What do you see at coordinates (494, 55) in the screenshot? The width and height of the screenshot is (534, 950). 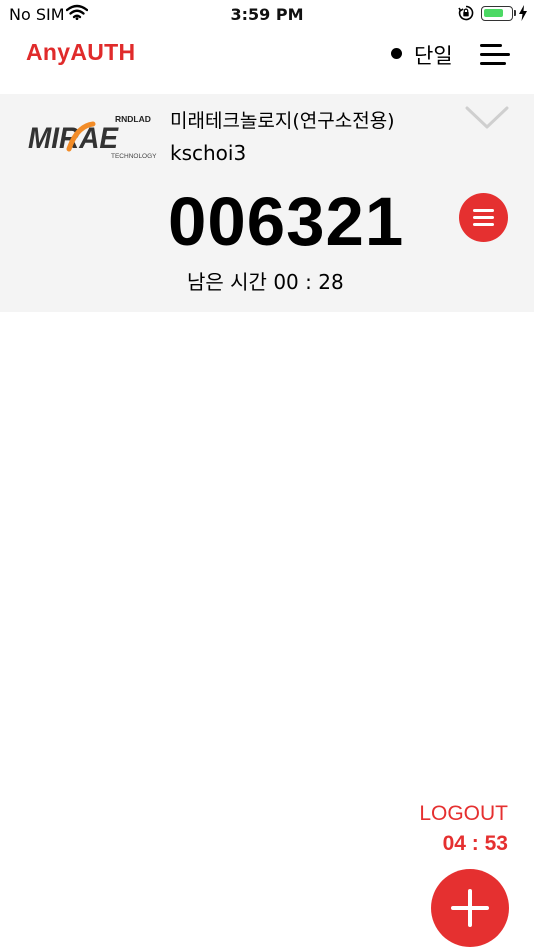 I see `hamburger-menu-icon` at bounding box center [494, 55].